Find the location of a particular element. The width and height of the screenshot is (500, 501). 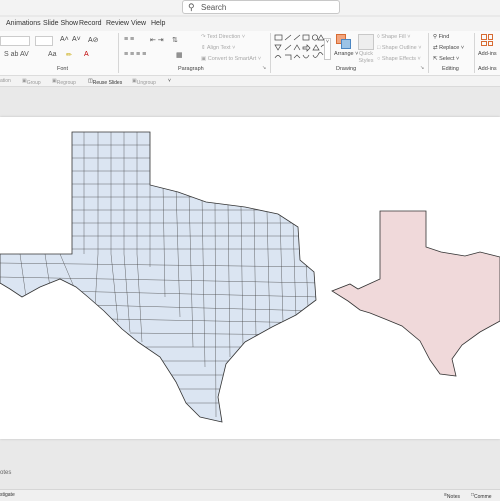

replace-button: ⇄ Replace ˅ is located at coordinates (448, 48).